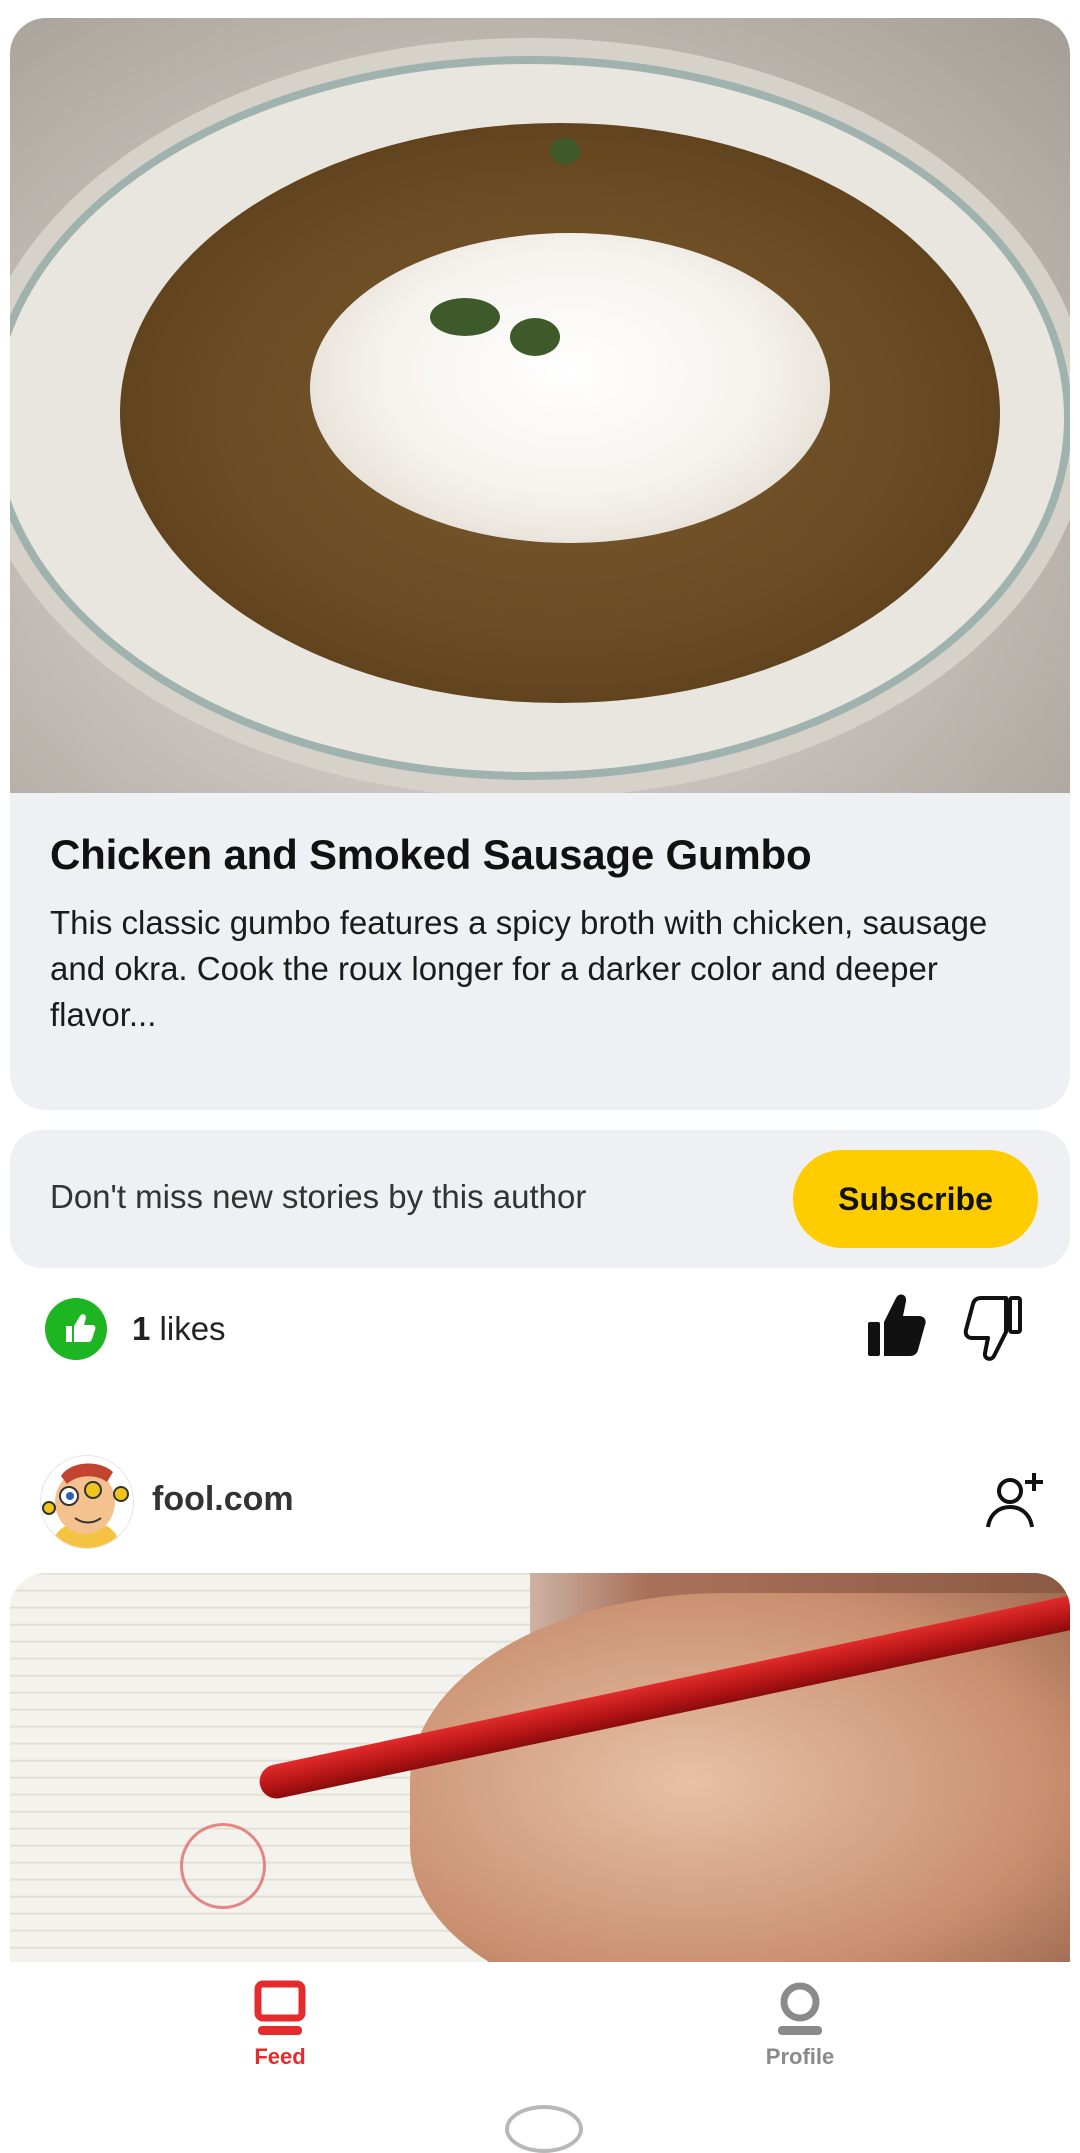  Describe the element at coordinates (540, 1330) in the screenshot. I see `likes-row: 1 likes` at that location.